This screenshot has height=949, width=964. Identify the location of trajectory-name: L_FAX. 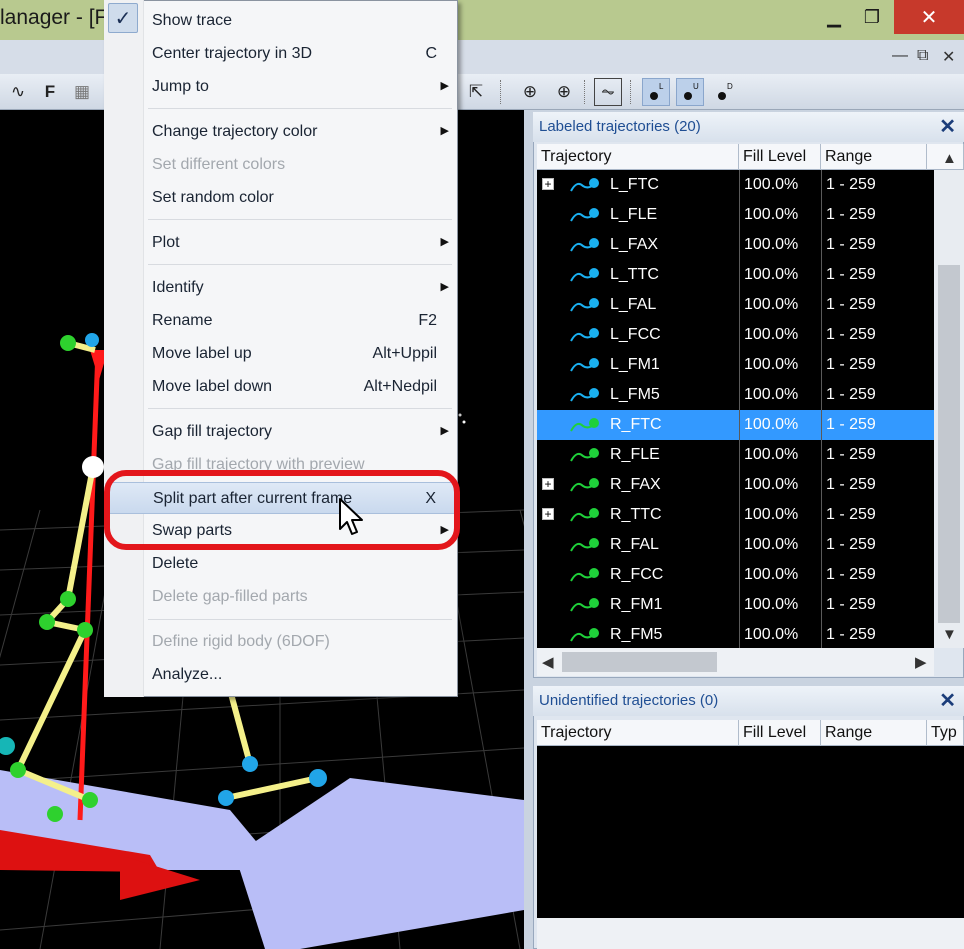
(634, 244).